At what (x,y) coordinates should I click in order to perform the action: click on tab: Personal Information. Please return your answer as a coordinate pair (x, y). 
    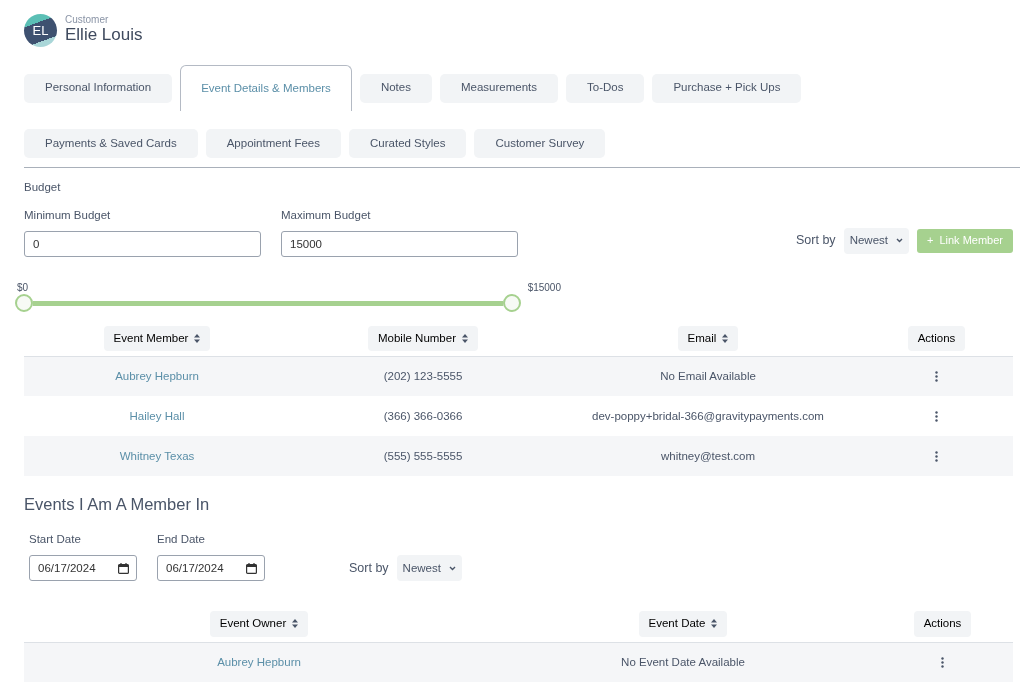
    Looking at the image, I should click on (98, 88).